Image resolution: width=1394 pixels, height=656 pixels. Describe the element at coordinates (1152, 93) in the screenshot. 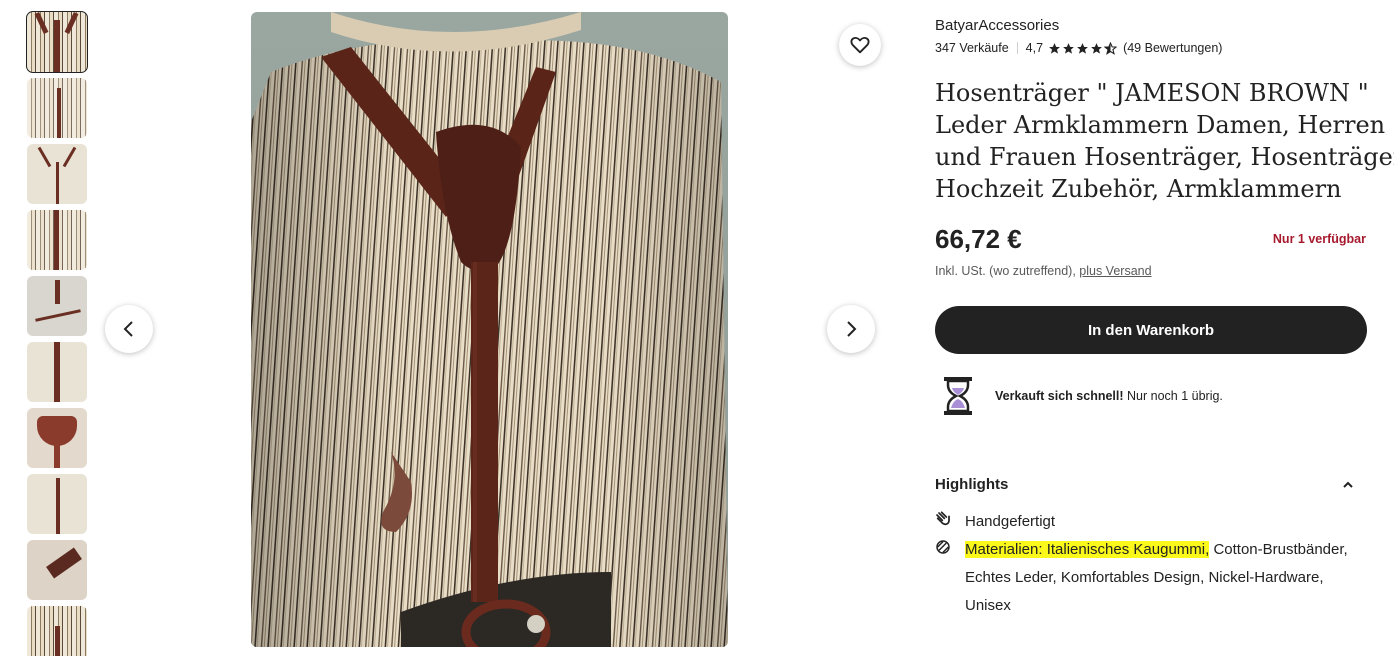

I see `title-line: Hosenträger " JAMESON BROWN "` at that location.